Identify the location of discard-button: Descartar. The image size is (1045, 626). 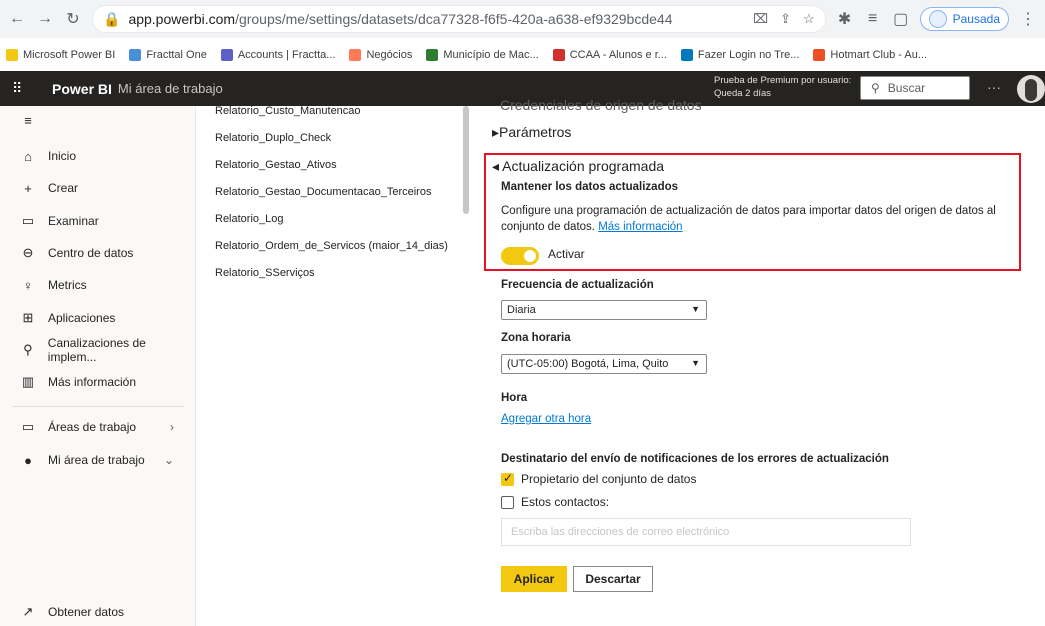
(613, 579).